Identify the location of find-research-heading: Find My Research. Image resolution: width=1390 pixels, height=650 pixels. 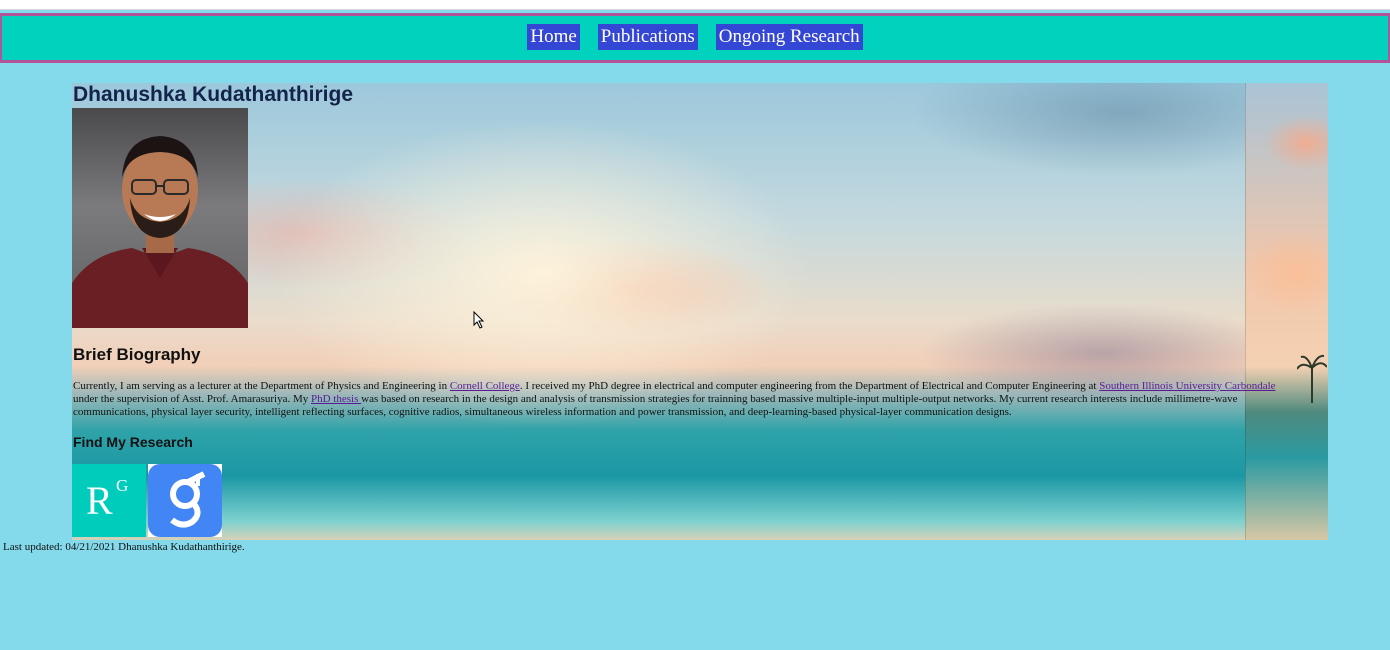
(133, 442).